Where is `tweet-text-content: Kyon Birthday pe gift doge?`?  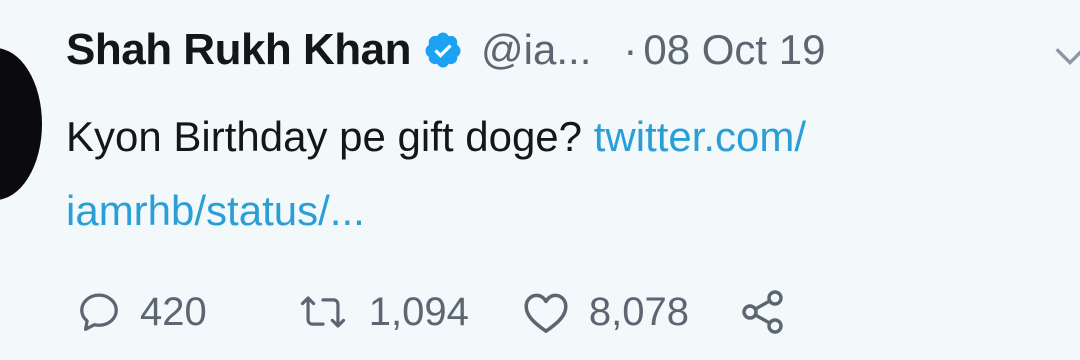 tweet-text-content: Kyon Birthday pe gift doge? is located at coordinates (330, 136).